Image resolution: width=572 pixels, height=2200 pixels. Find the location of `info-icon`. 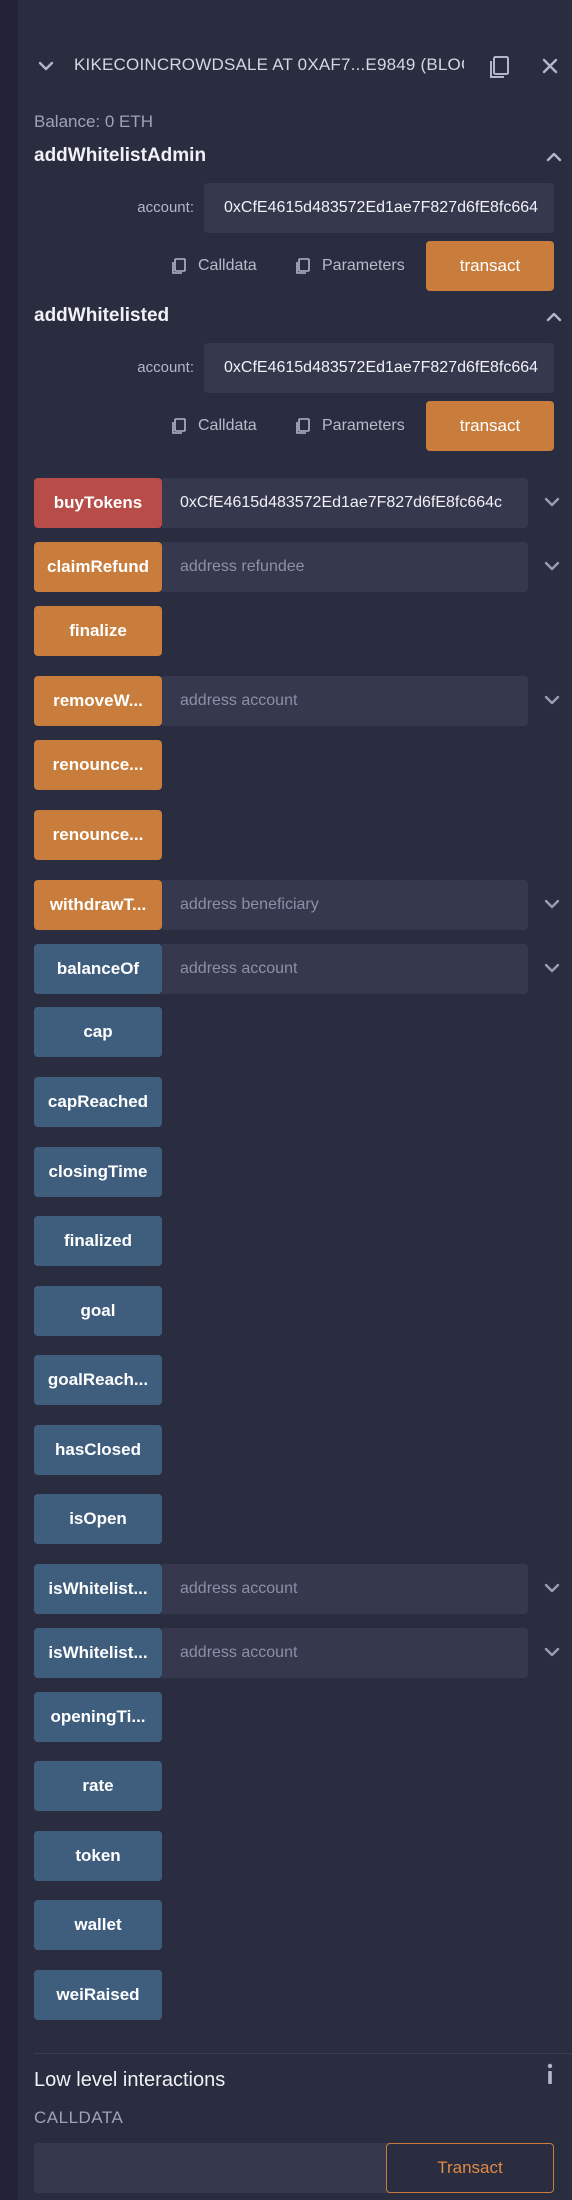

info-icon is located at coordinates (550, 2074).